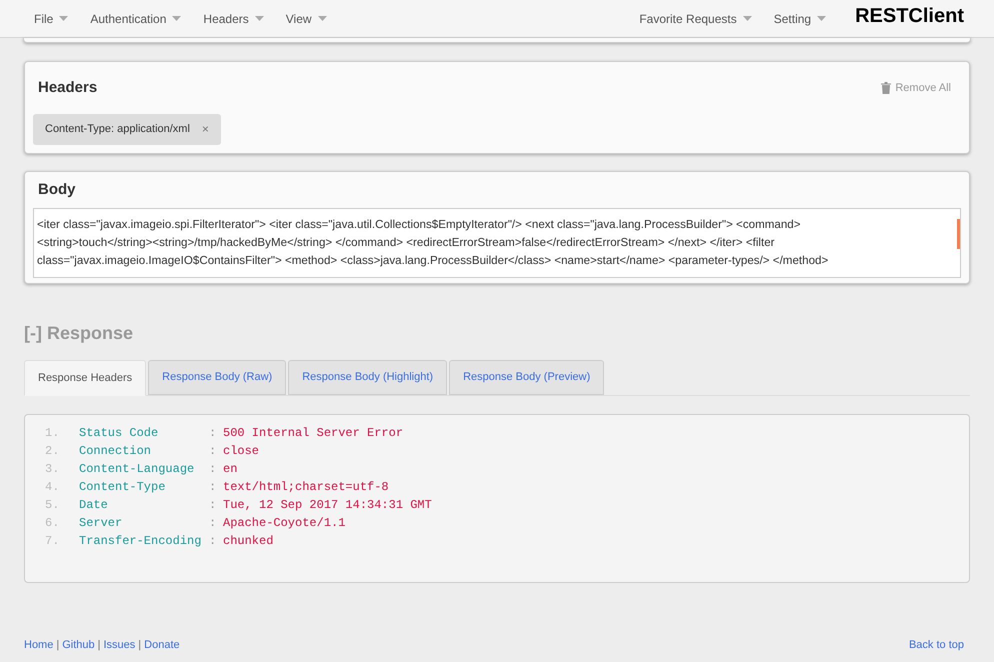  I want to click on footer-link: Github, so click(78, 644).